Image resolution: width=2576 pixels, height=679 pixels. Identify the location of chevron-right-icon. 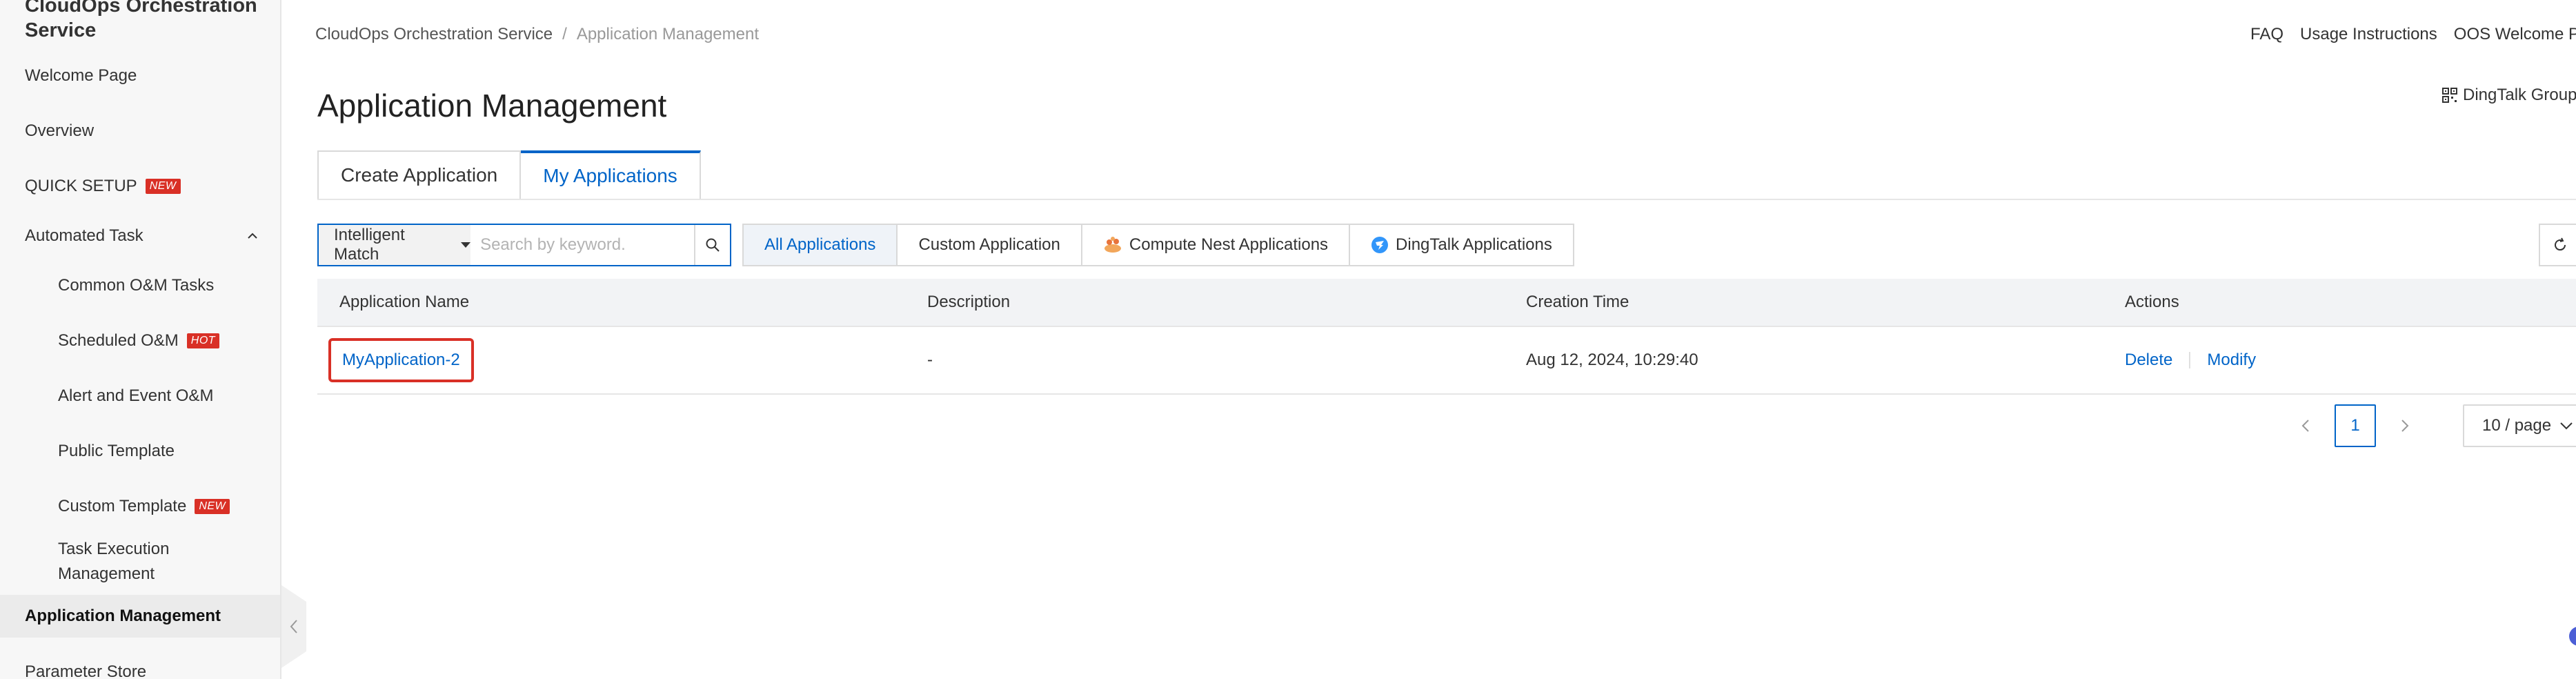
(2405, 426).